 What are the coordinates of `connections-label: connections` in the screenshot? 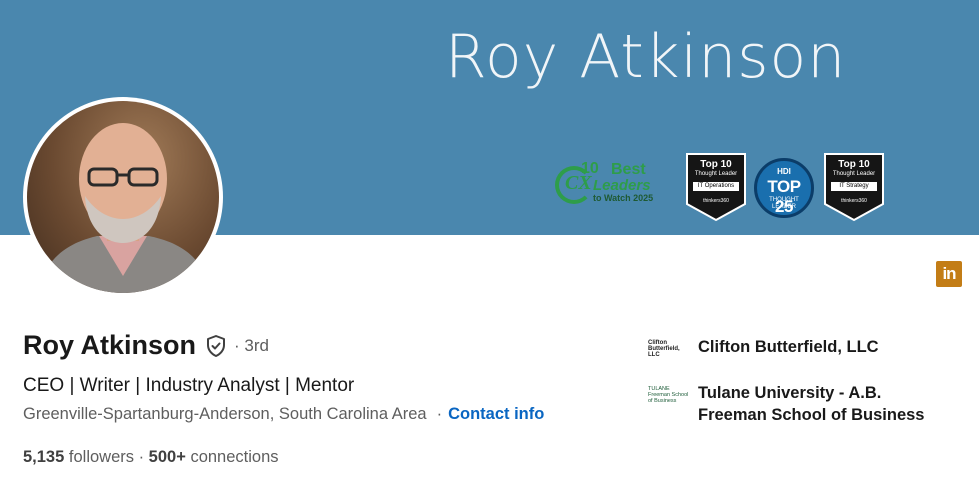 It's located at (234, 457).